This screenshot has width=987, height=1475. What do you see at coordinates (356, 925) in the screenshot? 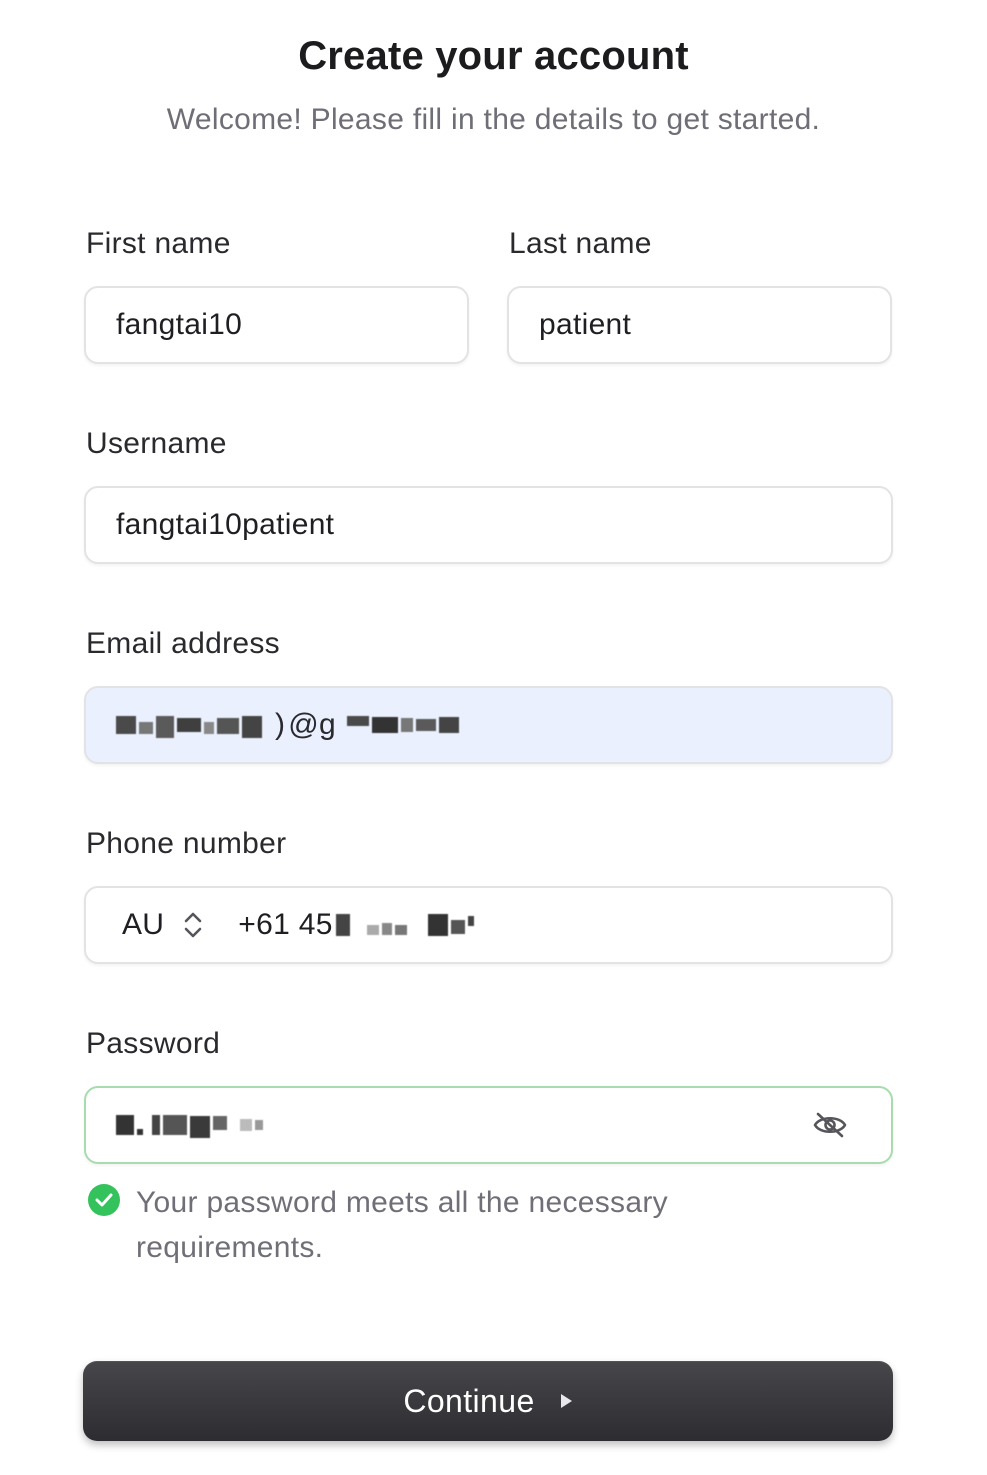
I see `phone-redacted-value: +61 45` at bounding box center [356, 925].